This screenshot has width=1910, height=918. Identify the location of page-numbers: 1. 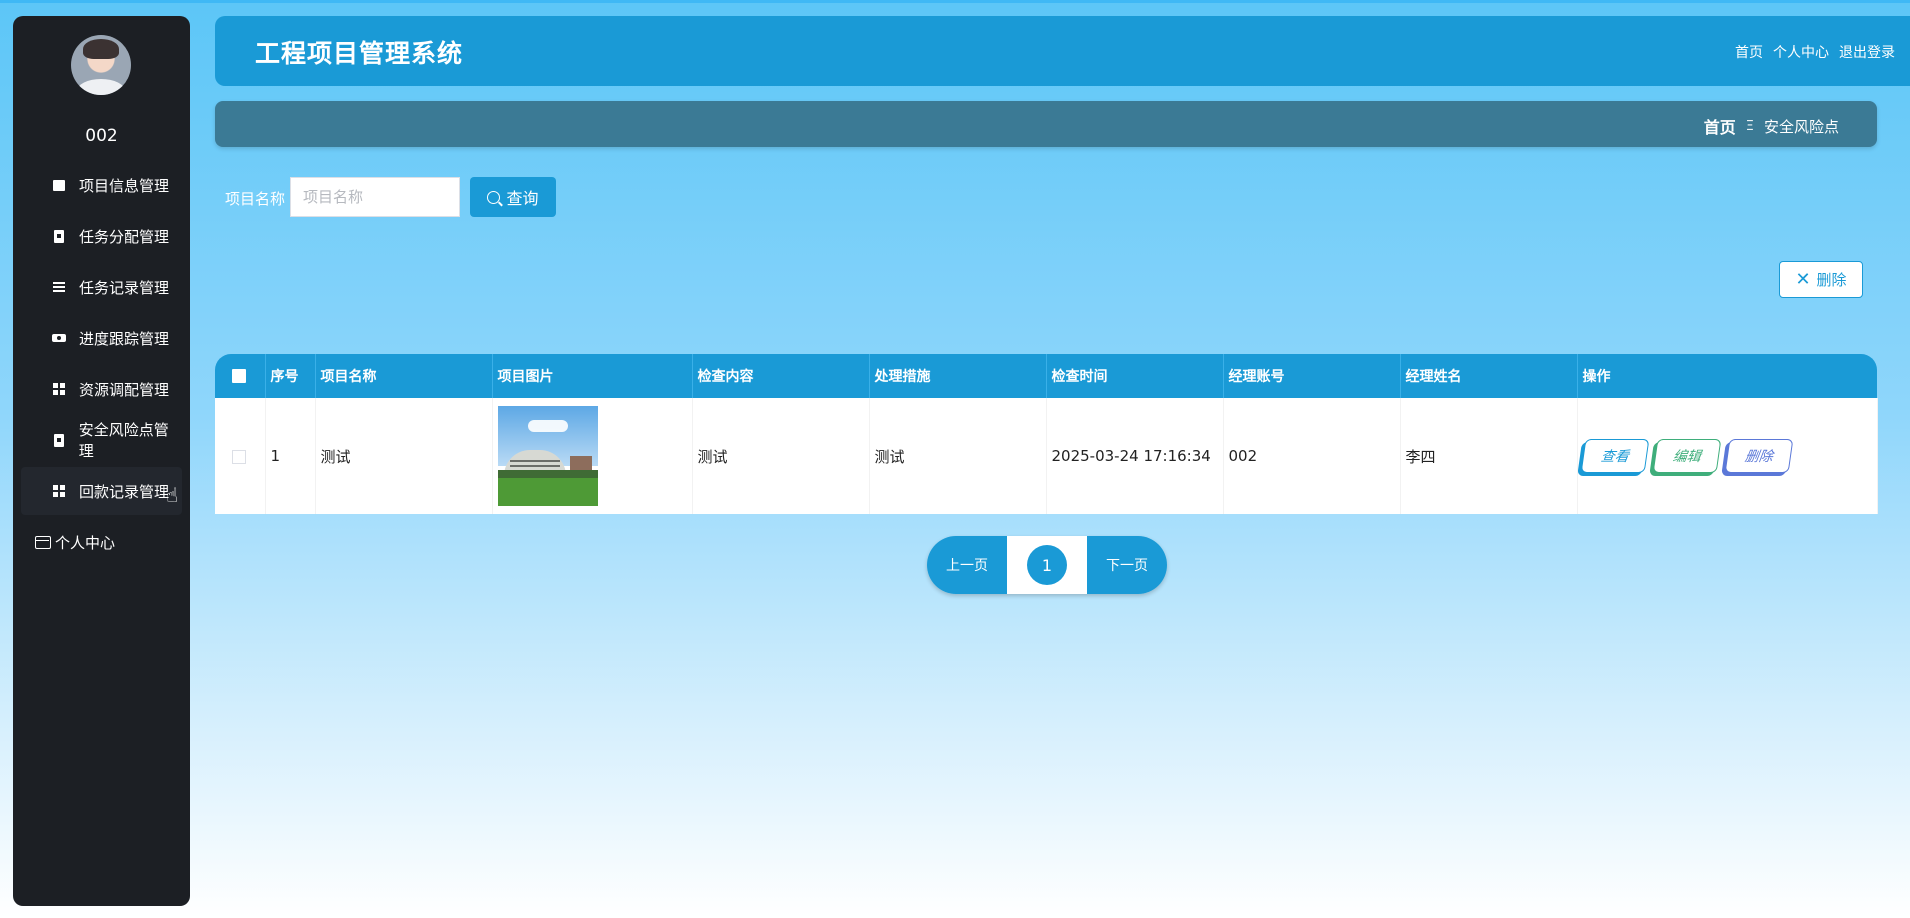
(1047, 565).